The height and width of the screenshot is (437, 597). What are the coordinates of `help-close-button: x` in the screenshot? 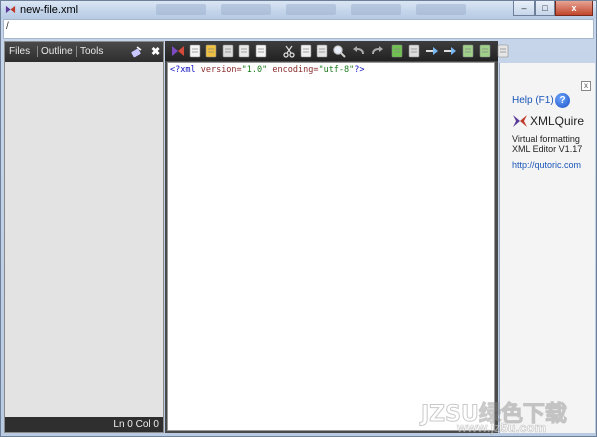 It's located at (586, 86).